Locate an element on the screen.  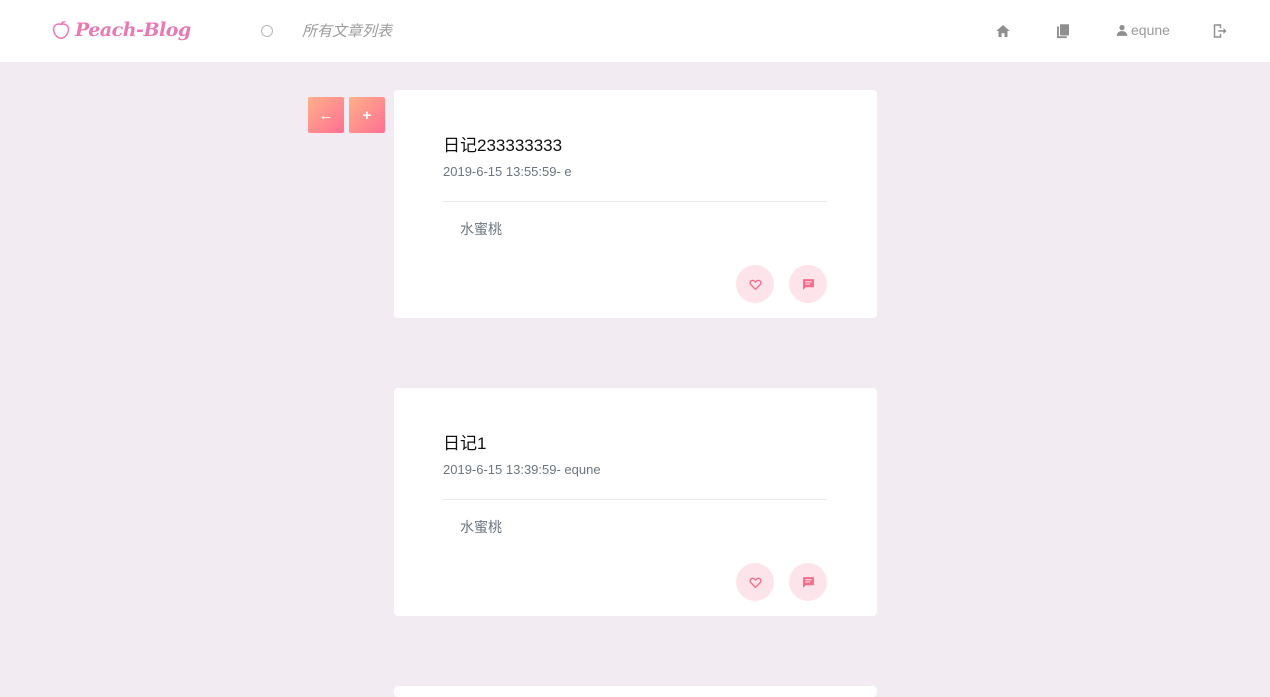
post-title: 日记1 is located at coordinates (464, 441).